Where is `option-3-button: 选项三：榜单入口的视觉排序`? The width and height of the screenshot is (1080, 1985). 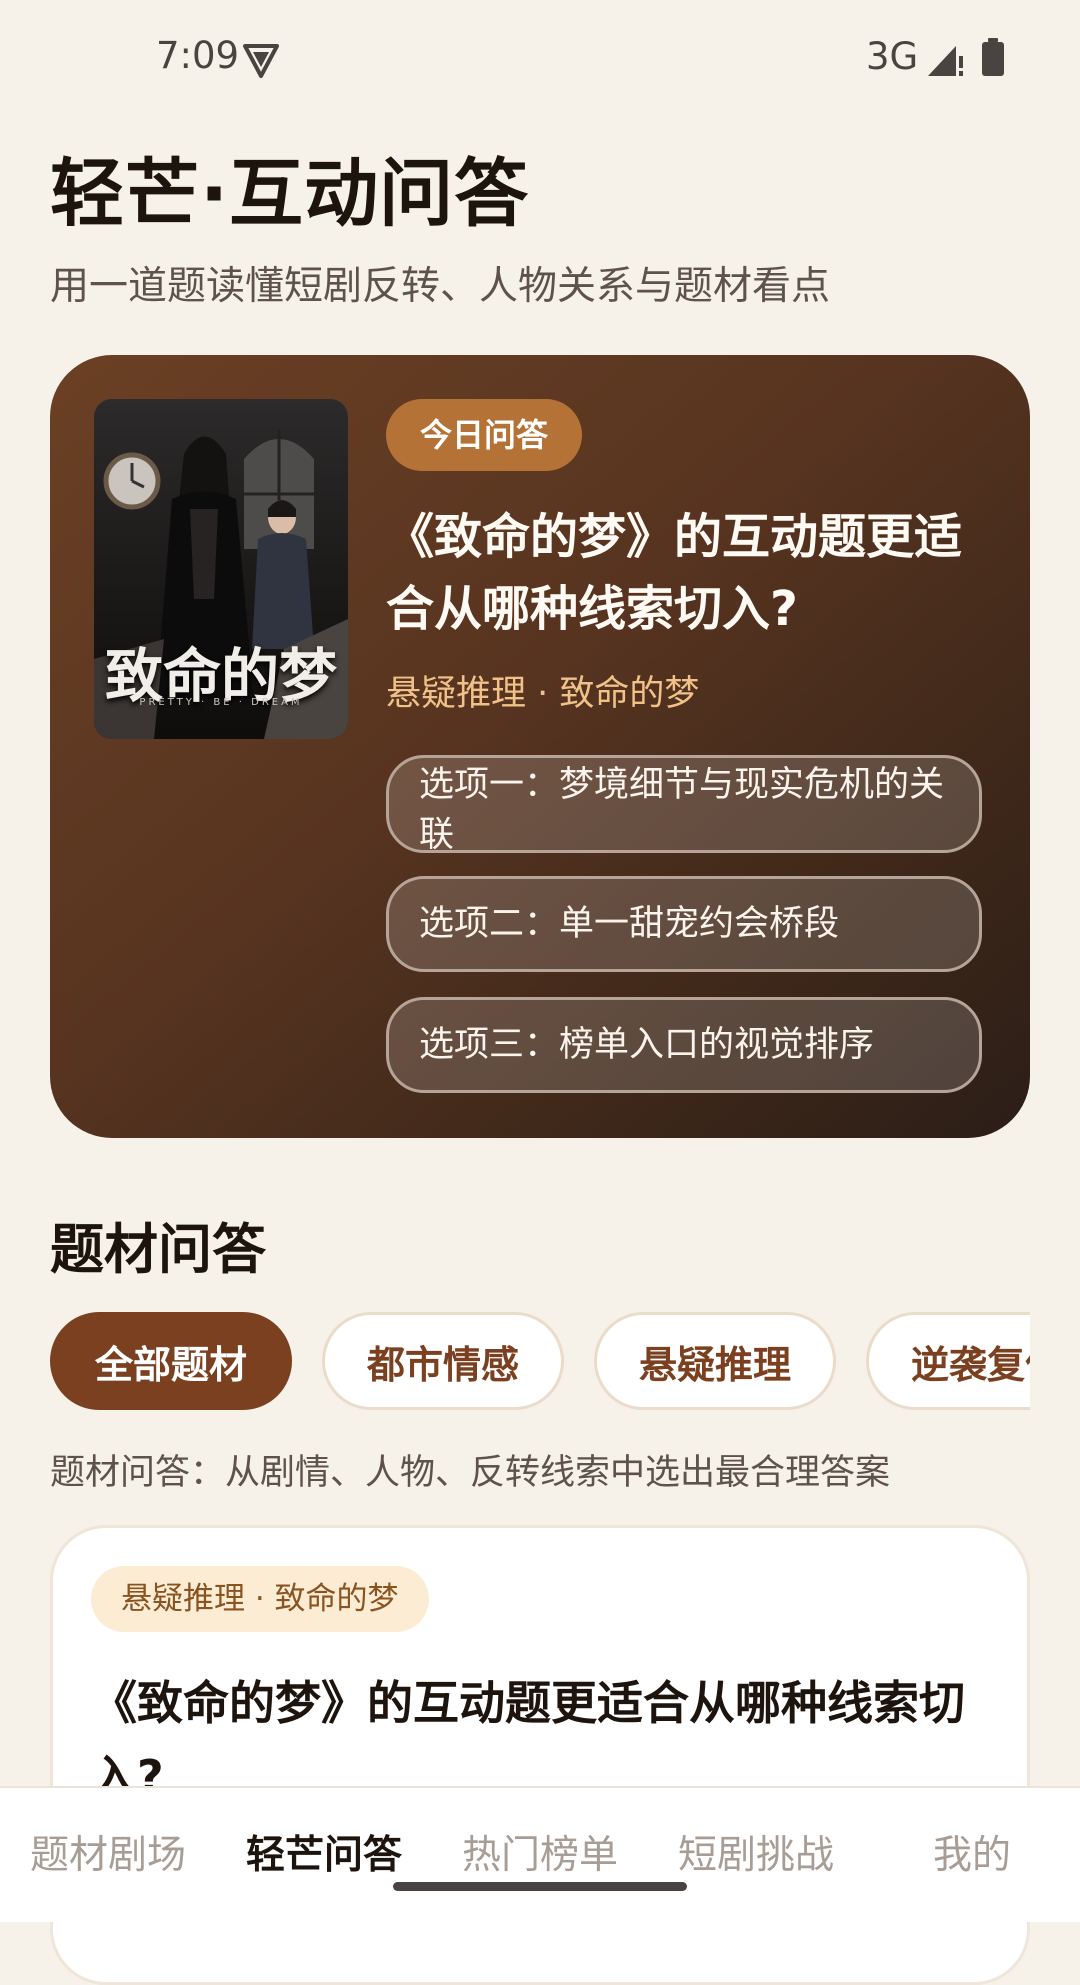 option-3-button: 选项三：榜单入口的视觉排序 is located at coordinates (684, 1045).